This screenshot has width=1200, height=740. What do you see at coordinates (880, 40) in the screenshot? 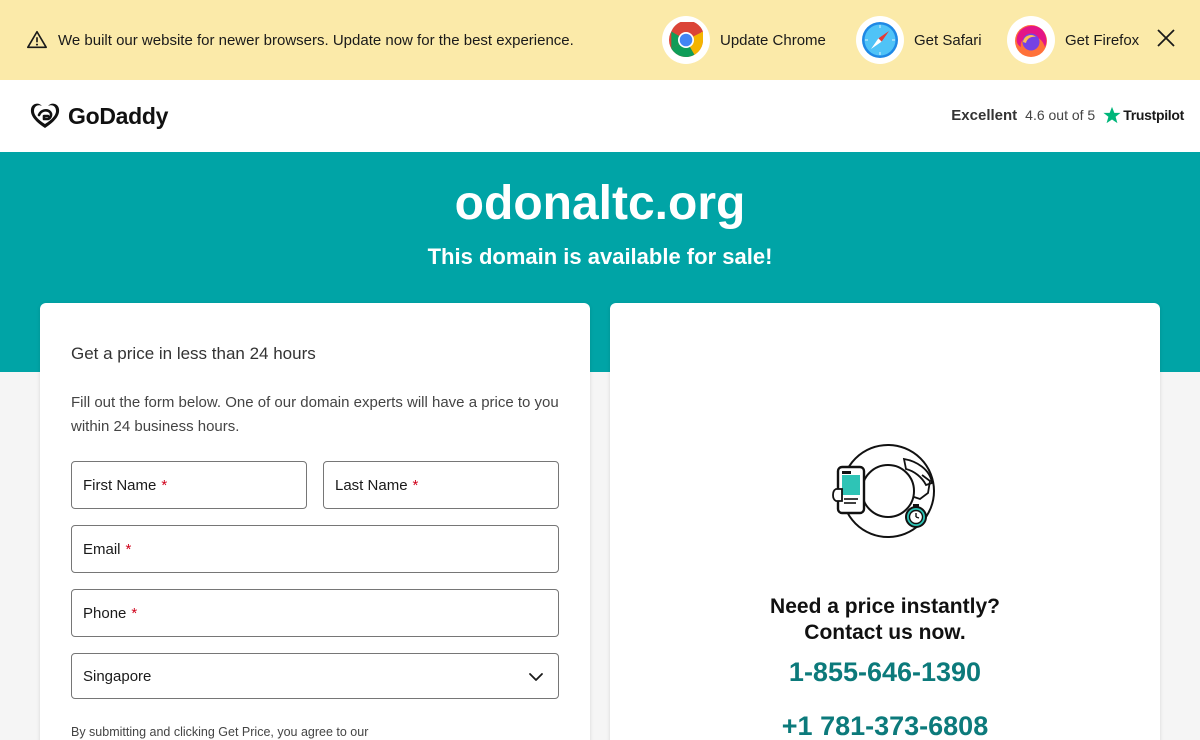
I see `safari-icon` at bounding box center [880, 40].